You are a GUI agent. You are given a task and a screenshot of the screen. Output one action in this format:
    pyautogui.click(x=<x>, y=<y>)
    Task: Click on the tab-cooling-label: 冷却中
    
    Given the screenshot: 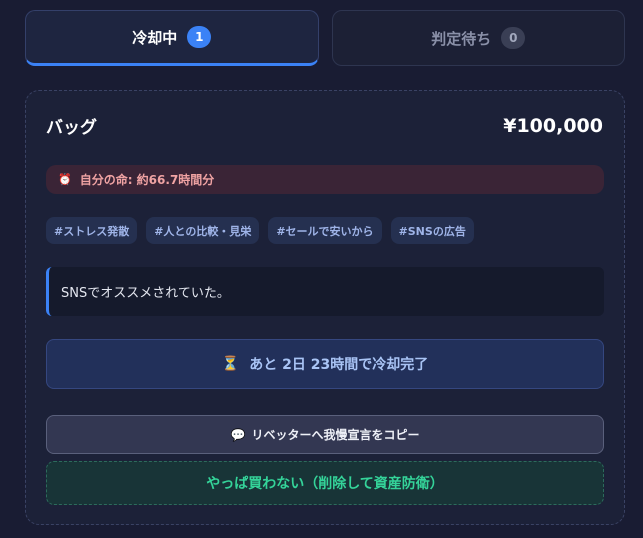 What is the action you would take?
    pyautogui.click(x=155, y=37)
    